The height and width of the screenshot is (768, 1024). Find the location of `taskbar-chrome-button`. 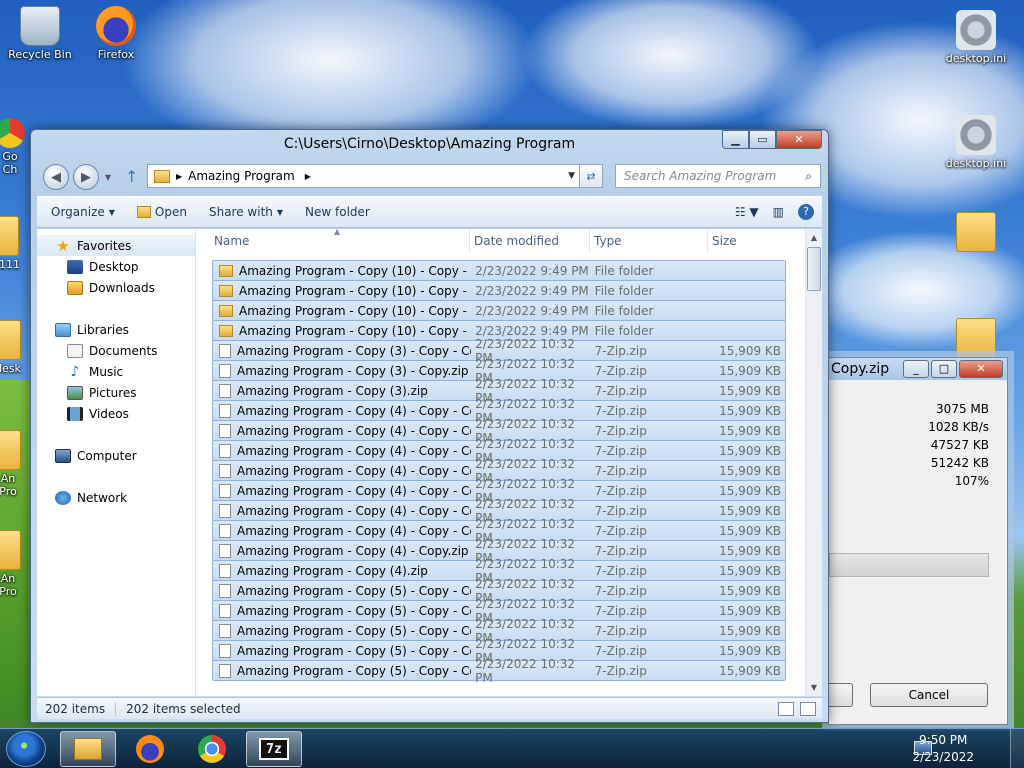

taskbar-chrome-button is located at coordinates (212, 749).